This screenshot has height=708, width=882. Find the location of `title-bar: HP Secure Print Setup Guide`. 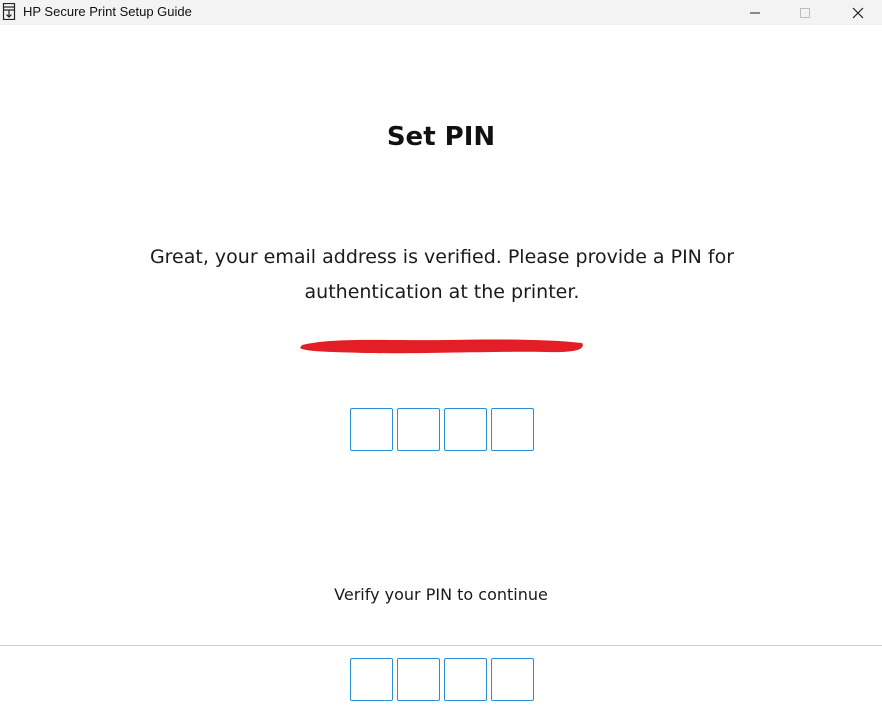

title-bar: HP Secure Print Setup Guide is located at coordinates (441, 12).